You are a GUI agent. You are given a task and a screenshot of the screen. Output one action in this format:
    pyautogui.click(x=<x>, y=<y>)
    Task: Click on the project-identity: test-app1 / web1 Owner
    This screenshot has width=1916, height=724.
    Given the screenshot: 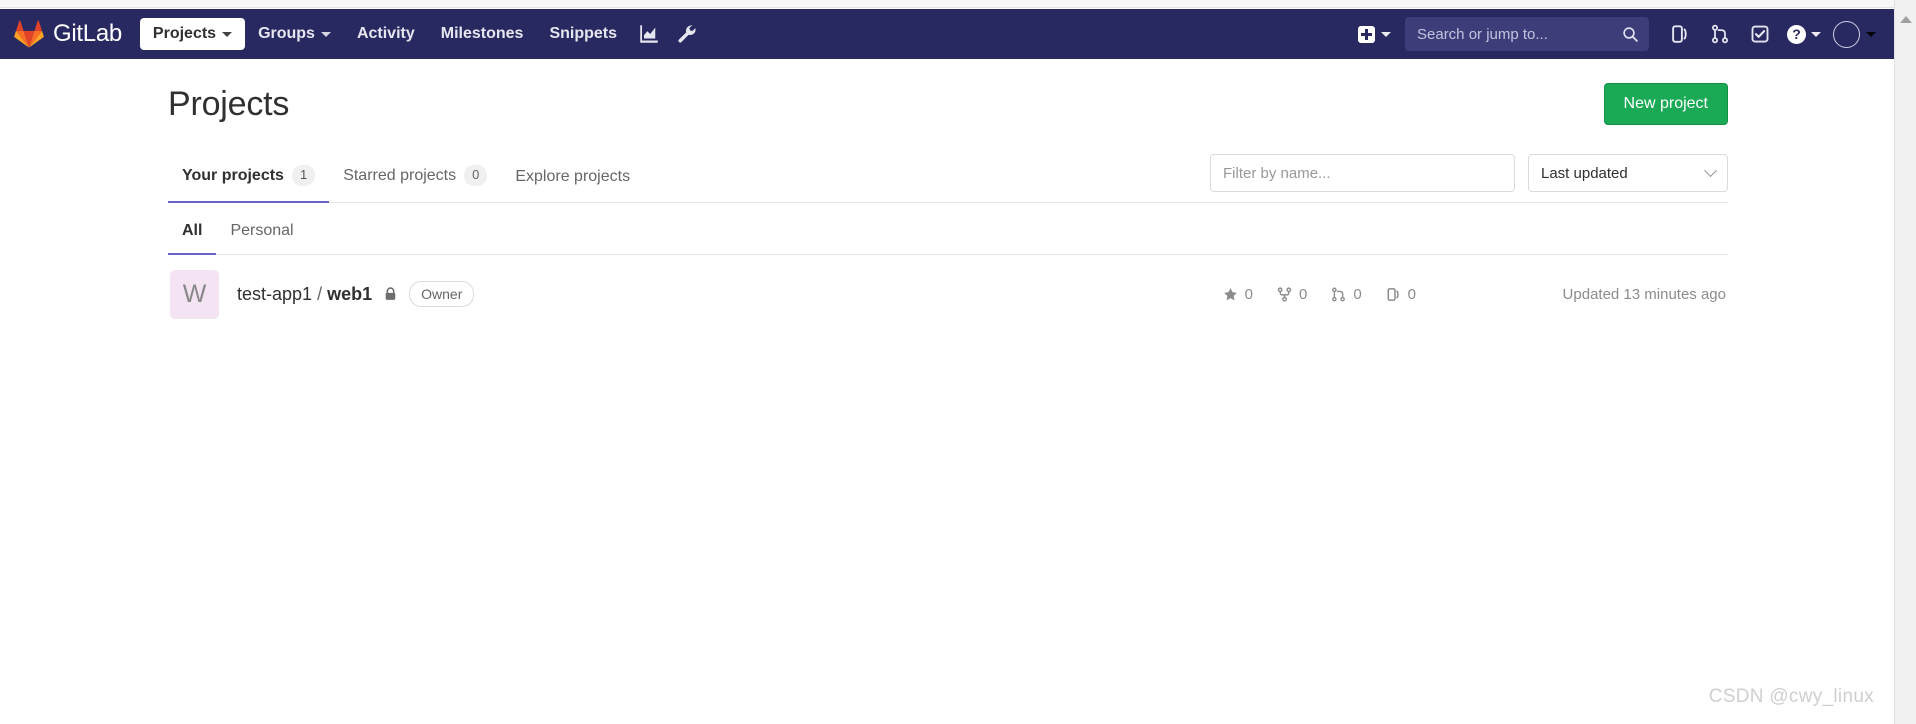 What is the action you would take?
    pyautogui.click(x=356, y=294)
    